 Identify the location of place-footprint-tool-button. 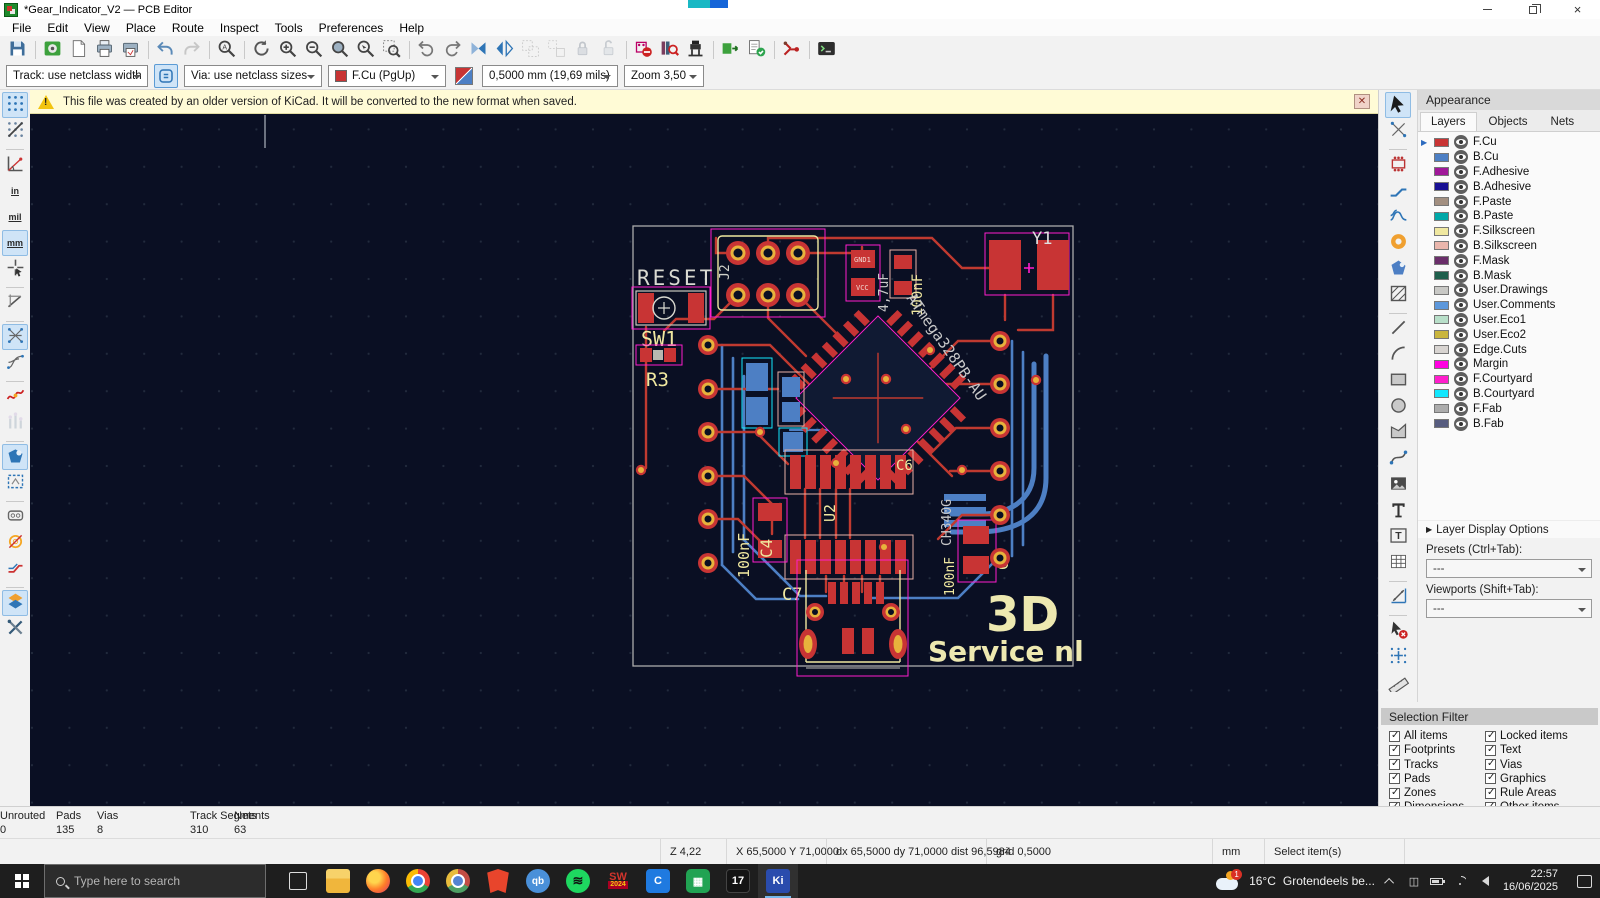
(1398, 163).